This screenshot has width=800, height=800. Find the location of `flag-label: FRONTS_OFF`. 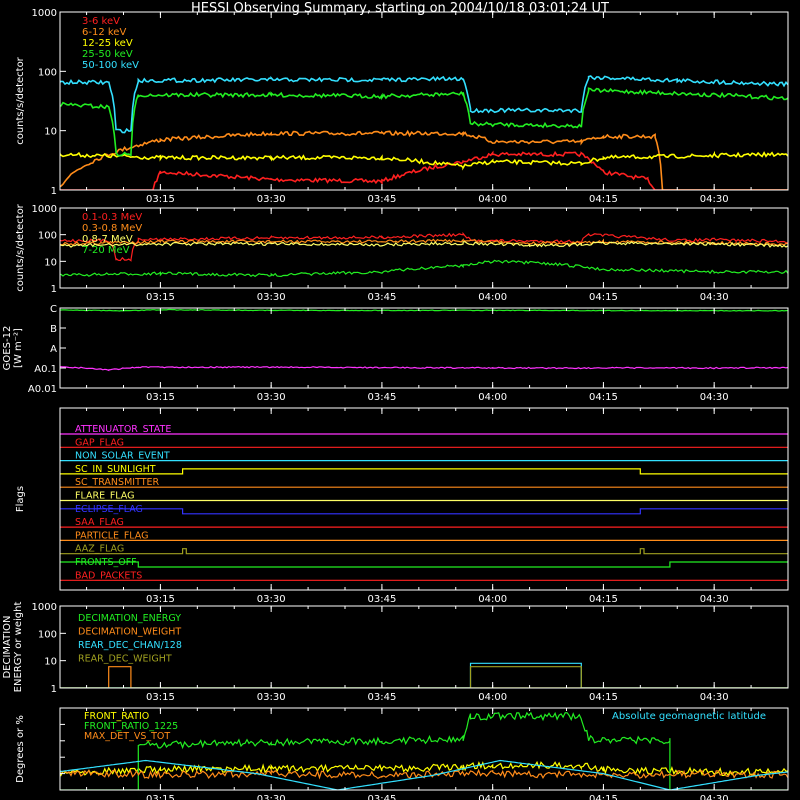

flag-label: FRONTS_OFF is located at coordinates (106, 562).